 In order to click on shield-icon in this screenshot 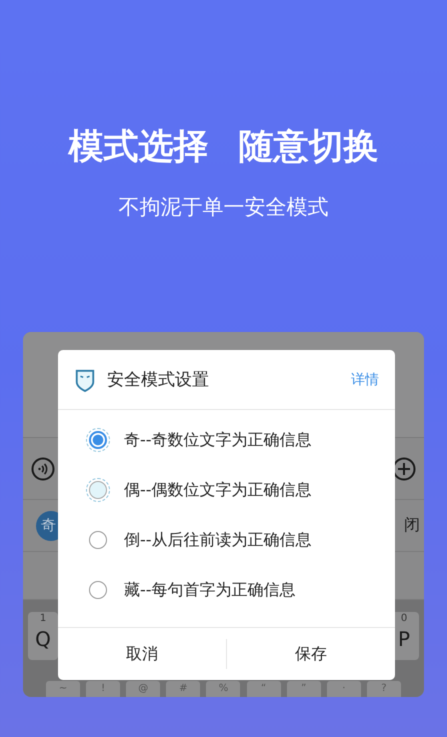, I will do `click(85, 380)`.